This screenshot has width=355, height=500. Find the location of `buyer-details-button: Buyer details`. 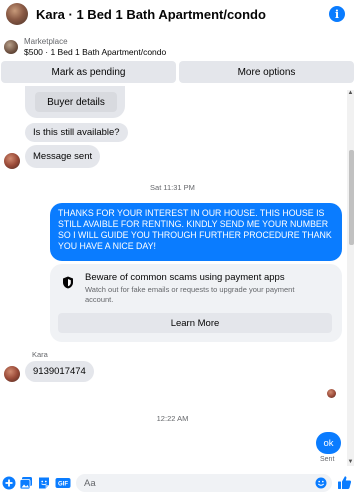

buyer-details-button: Buyer details is located at coordinates (76, 102).